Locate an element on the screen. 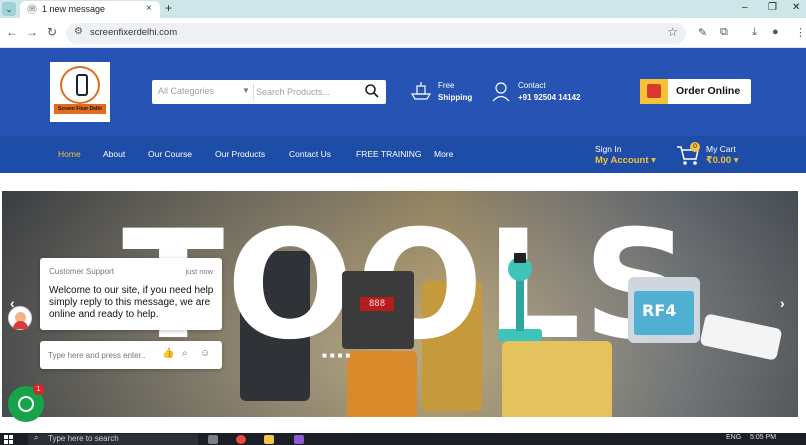  order-online-button: Order Online is located at coordinates (695, 91).